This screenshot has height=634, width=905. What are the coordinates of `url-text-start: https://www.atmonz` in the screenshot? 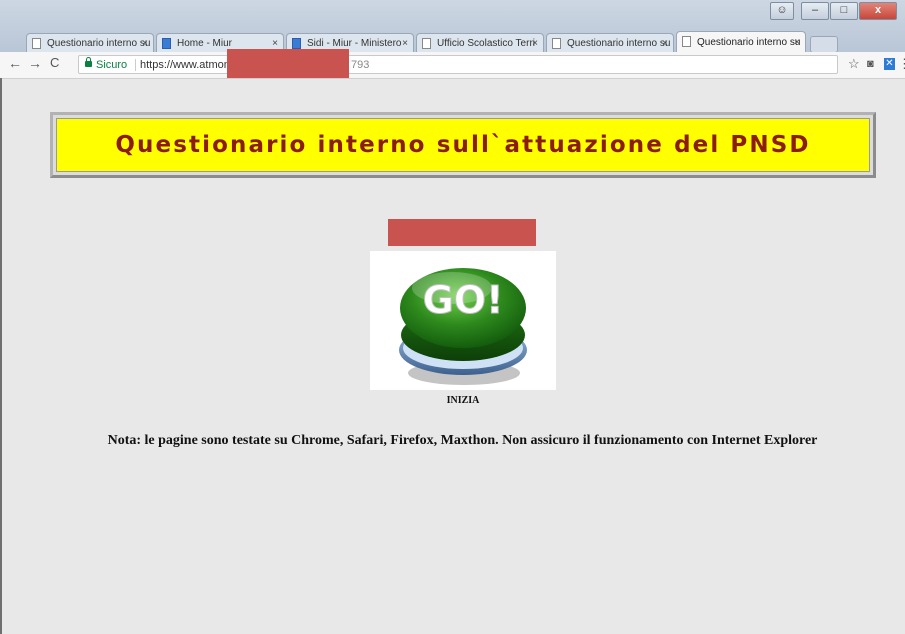 It's located at (188, 65).